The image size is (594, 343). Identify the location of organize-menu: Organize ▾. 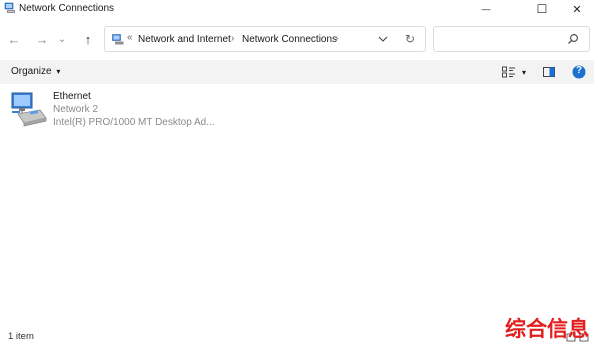
(35, 71).